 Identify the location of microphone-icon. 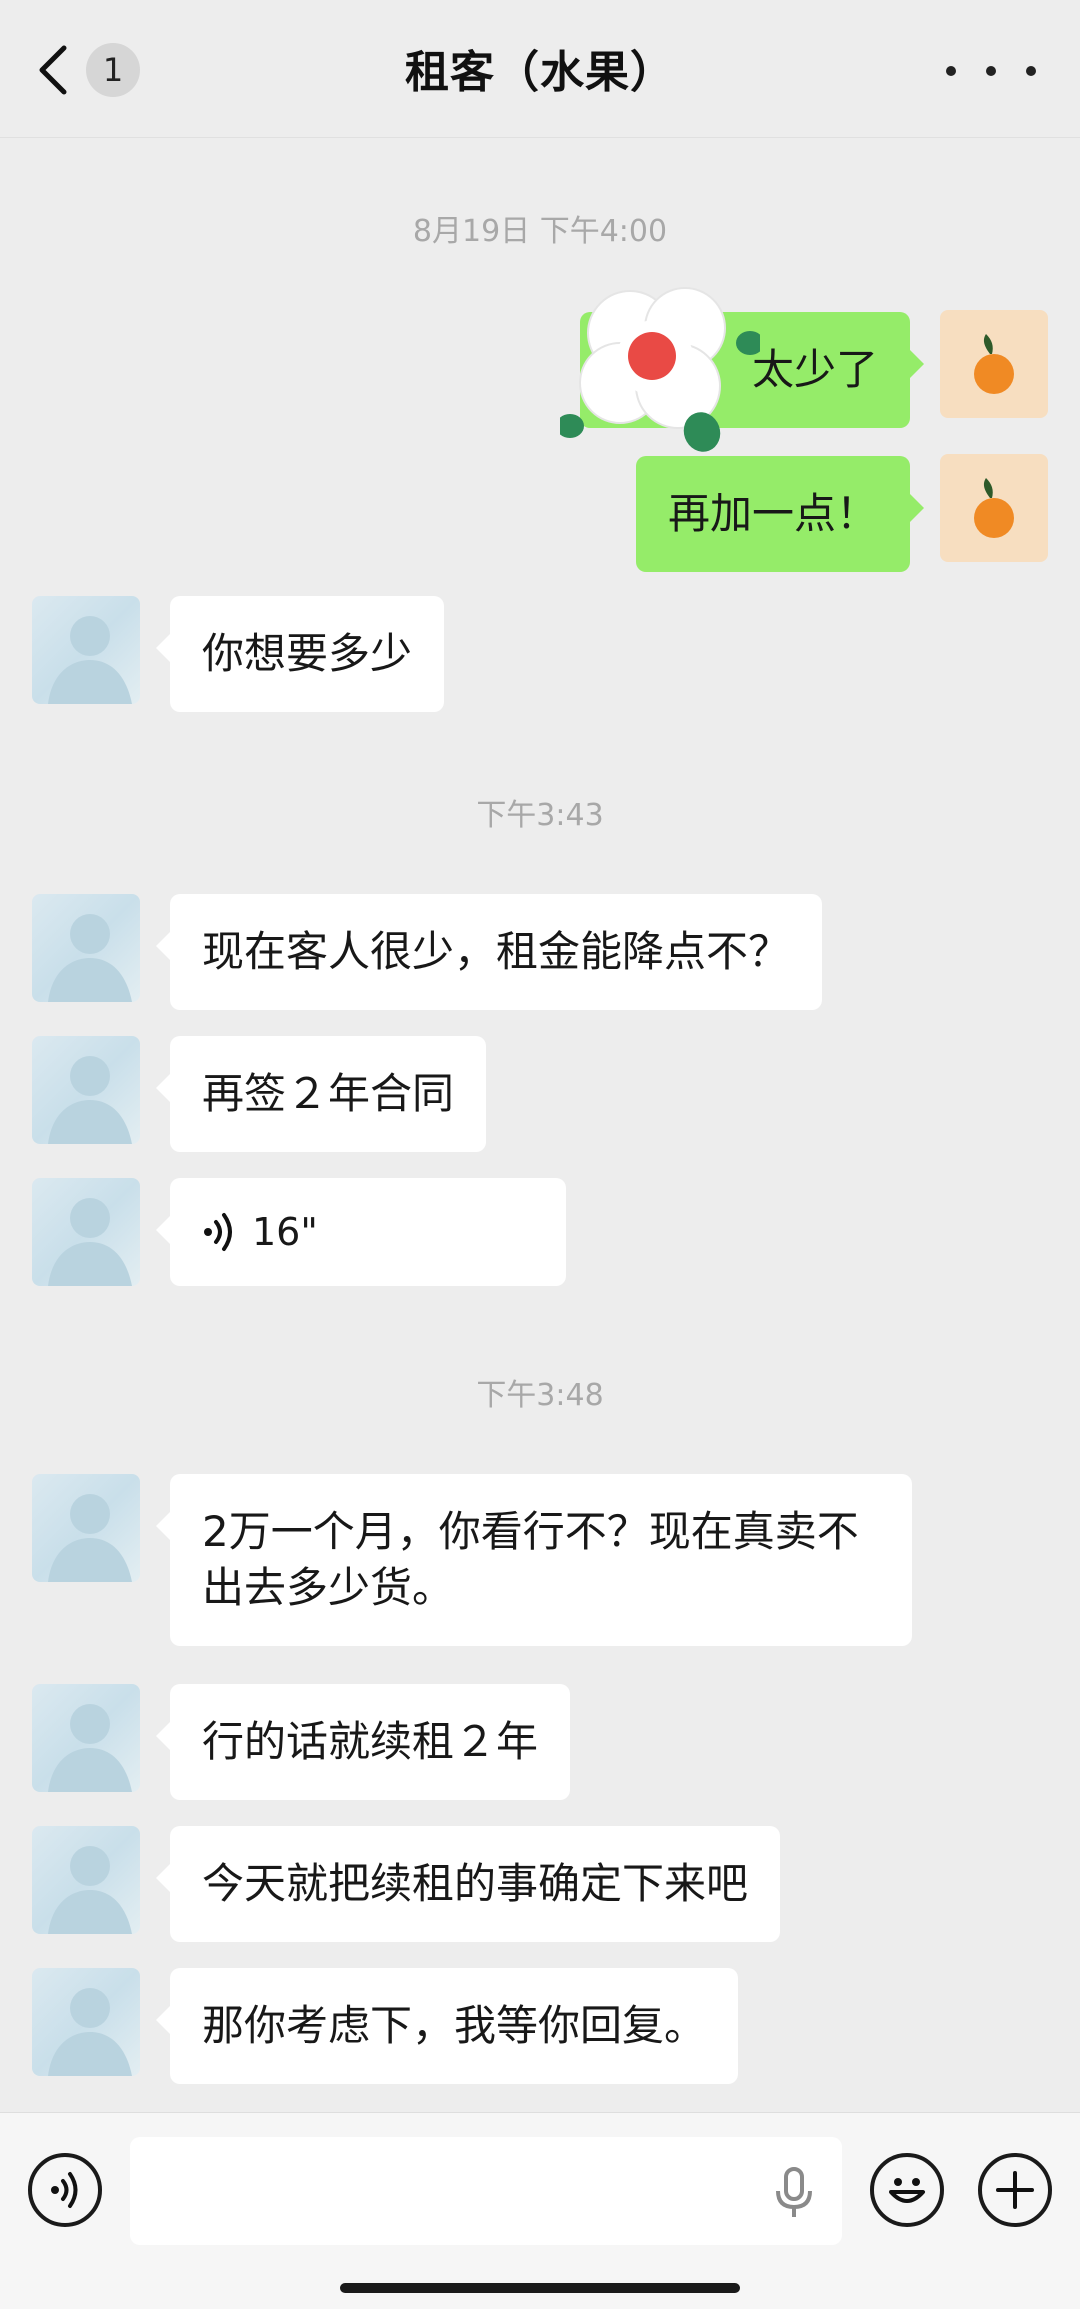
(794, 2193).